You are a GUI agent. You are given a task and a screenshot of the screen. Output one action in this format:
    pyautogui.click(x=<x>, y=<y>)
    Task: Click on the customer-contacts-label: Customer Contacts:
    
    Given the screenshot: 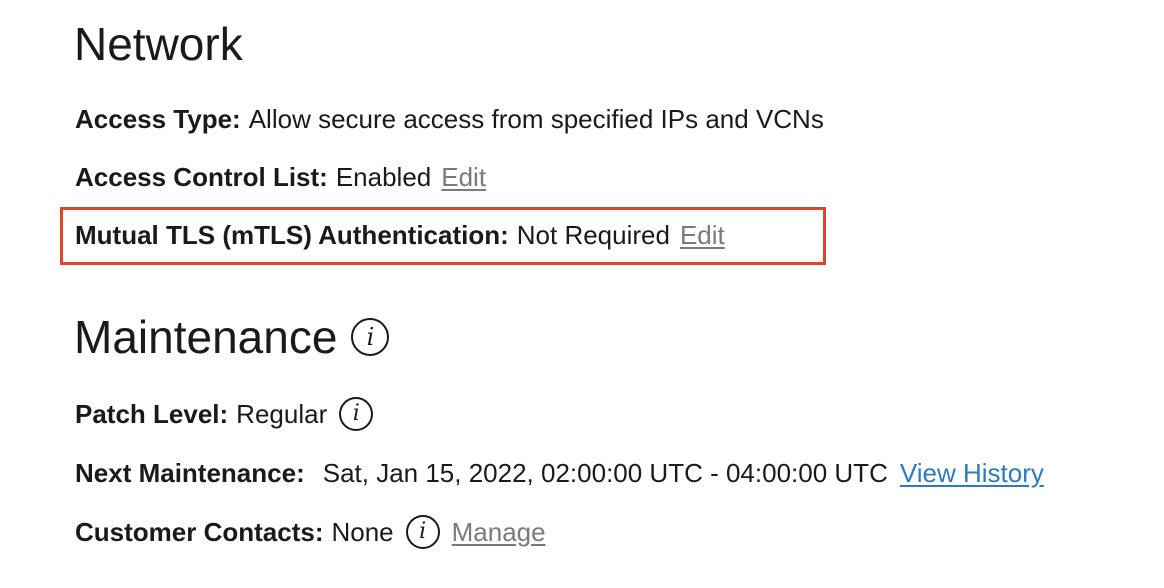 What is the action you would take?
    pyautogui.click(x=199, y=532)
    